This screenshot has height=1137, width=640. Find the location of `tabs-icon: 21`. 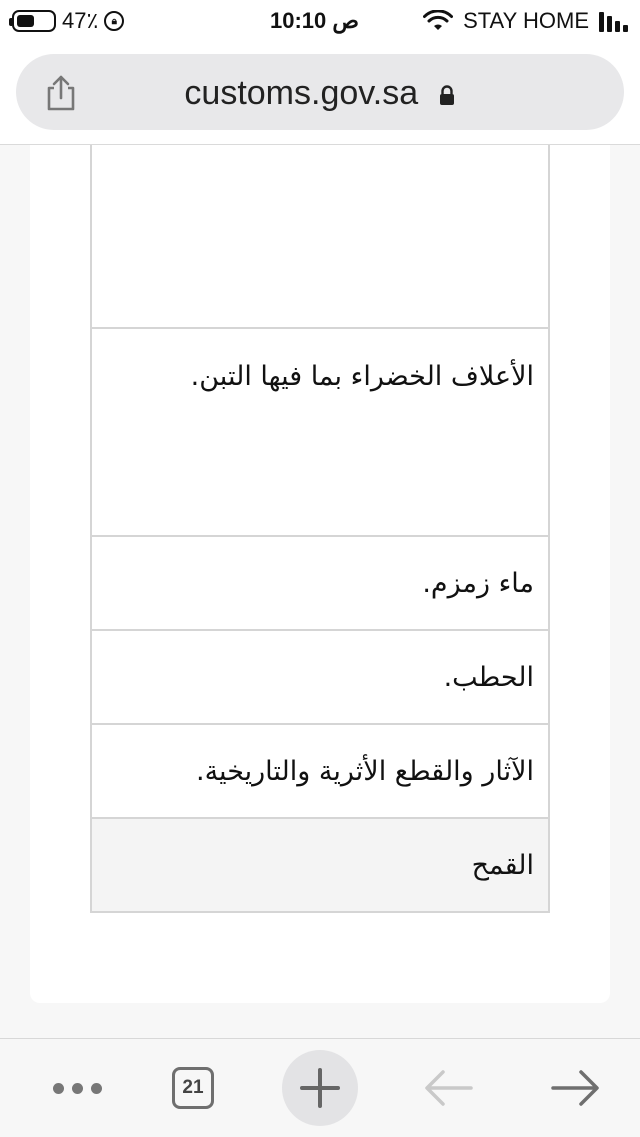

tabs-icon: 21 is located at coordinates (193, 1088).